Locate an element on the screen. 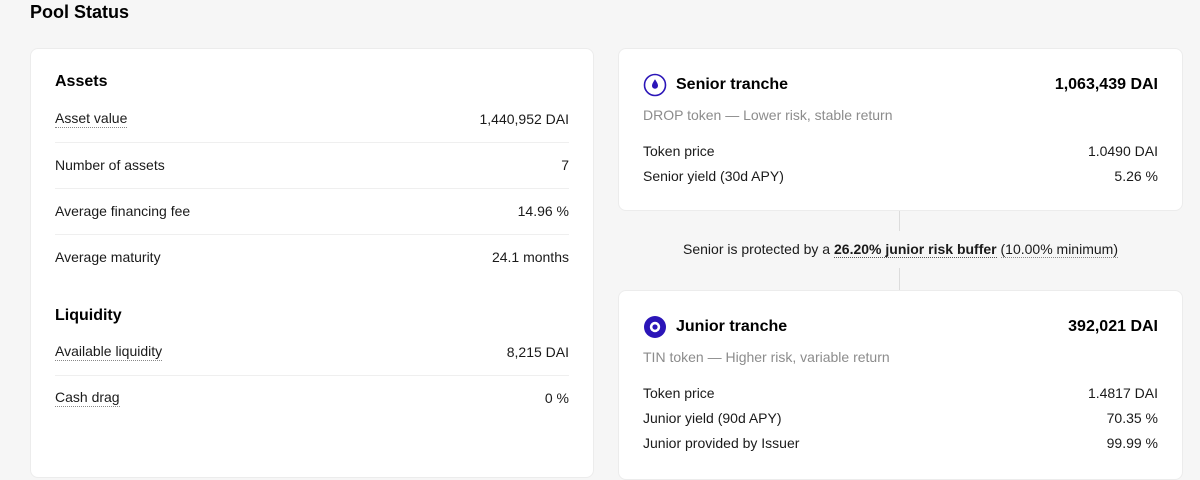  junior-yield-label: Junior yield (90d APY) is located at coordinates (712, 418).